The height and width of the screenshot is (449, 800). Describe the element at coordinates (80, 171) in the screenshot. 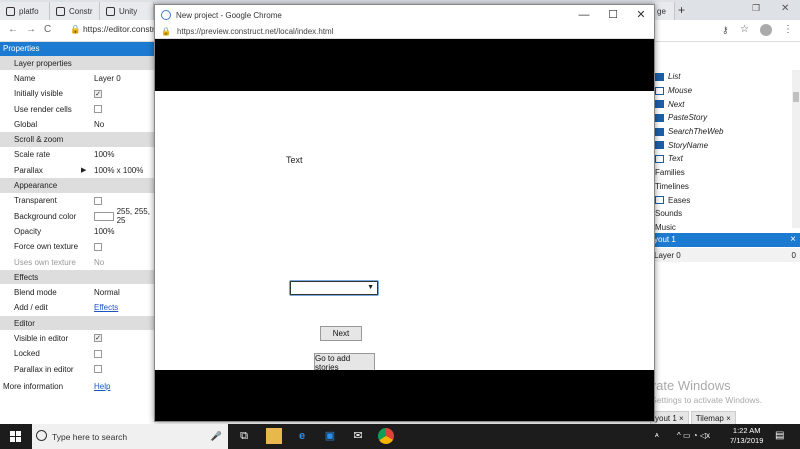

I see `property-row: Parallax ▶ 100% x 100%` at that location.